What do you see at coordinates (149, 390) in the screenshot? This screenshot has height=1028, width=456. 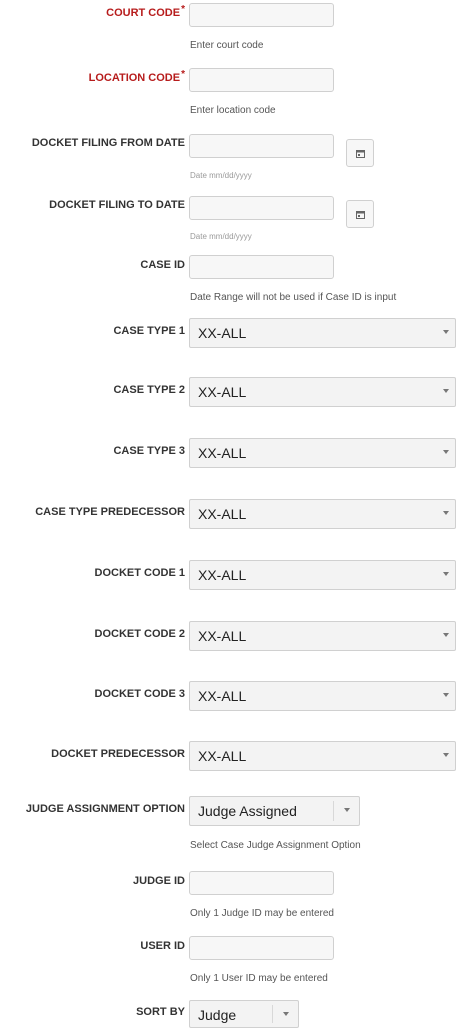 I see `case-type-2-label: CASE TYPE 2` at bounding box center [149, 390].